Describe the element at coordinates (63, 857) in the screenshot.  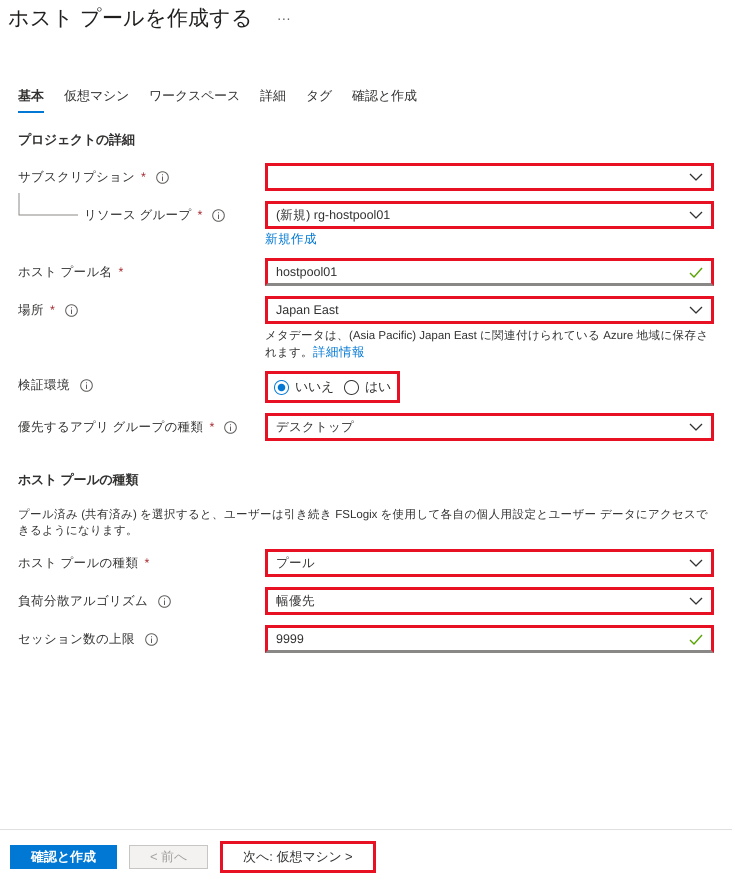
I see `review-create-button: 確認と作成` at that location.